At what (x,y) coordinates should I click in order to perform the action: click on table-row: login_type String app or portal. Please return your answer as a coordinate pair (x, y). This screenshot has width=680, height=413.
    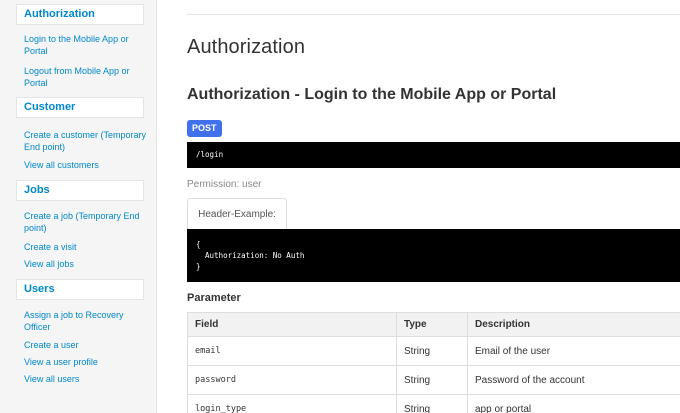
    Looking at the image, I should click on (433, 403).